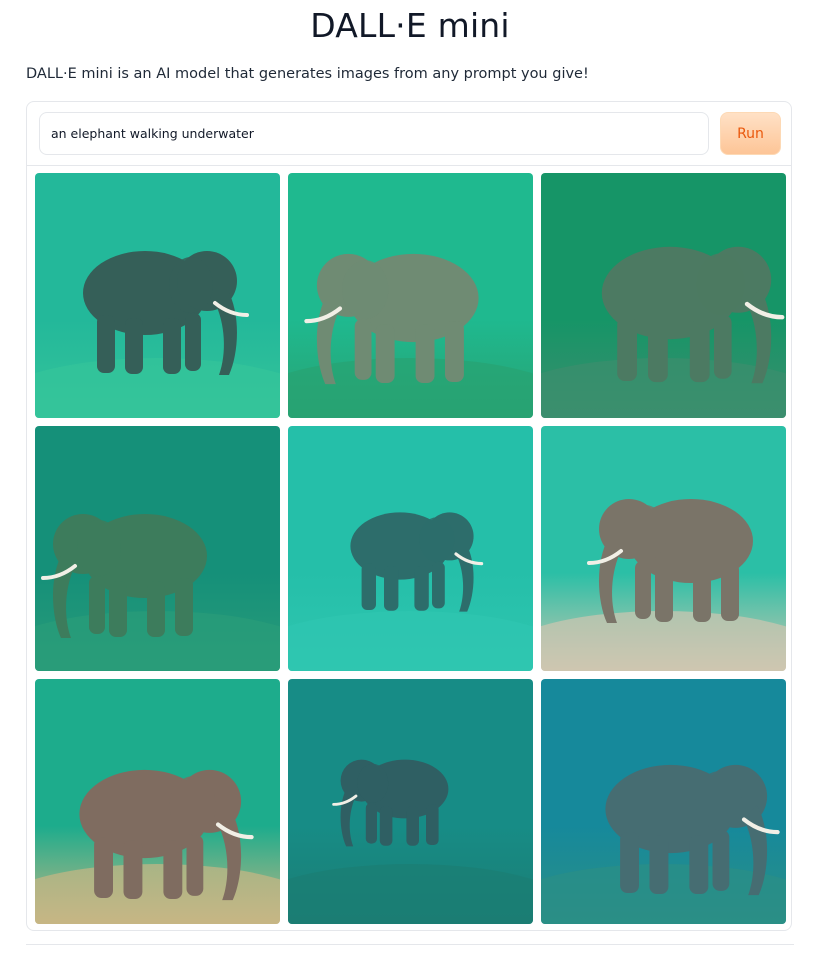 The image size is (830, 963). I want to click on run-button: Run, so click(750, 133).